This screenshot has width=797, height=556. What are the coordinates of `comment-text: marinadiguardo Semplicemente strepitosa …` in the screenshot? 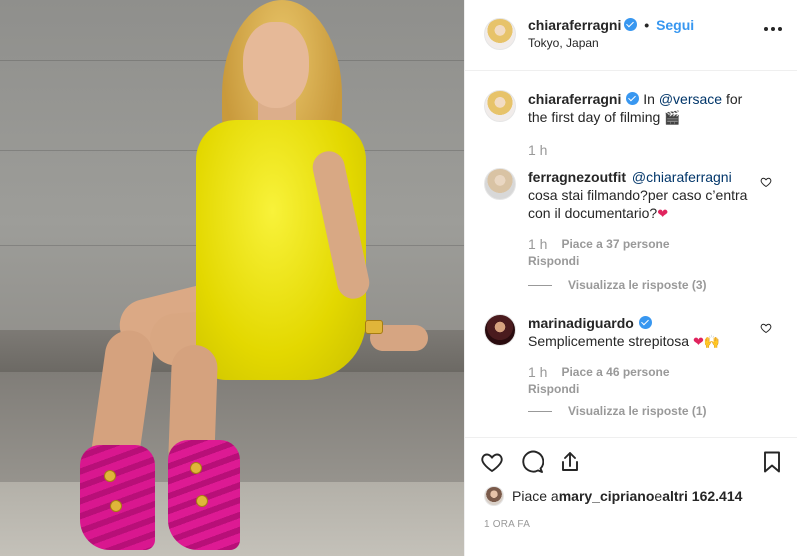 It's located at (643, 332).